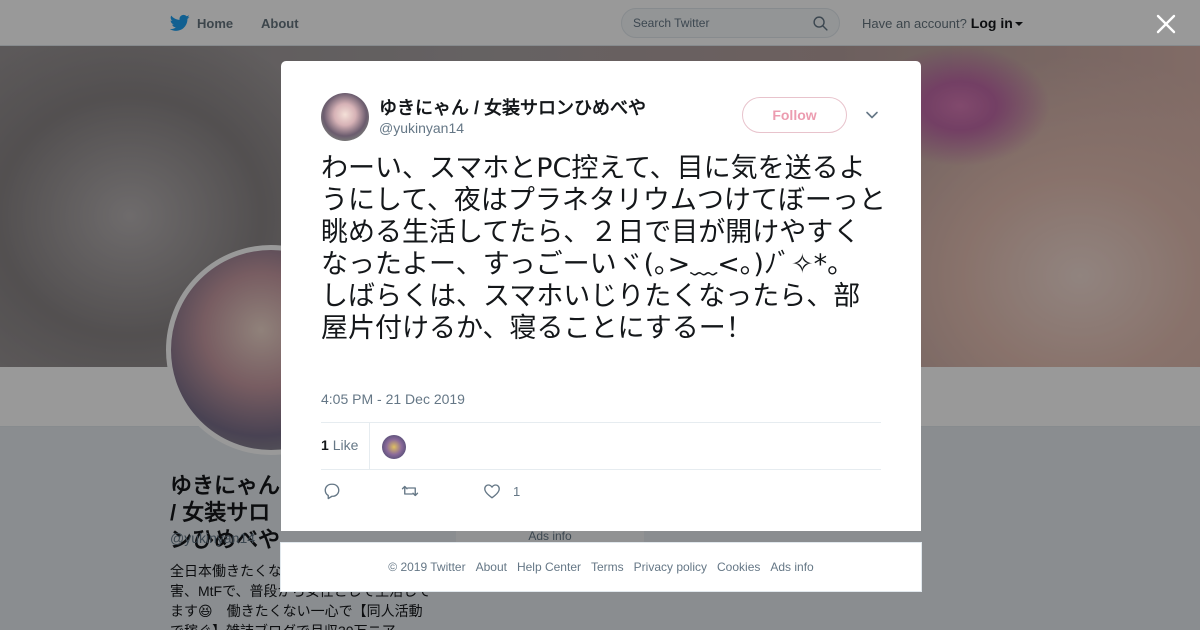 The image size is (1200, 630). What do you see at coordinates (512, 107) in the screenshot?
I see `tweet-author-name: ゆきにゃん / 女装サロンひめべや` at bounding box center [512, 107].